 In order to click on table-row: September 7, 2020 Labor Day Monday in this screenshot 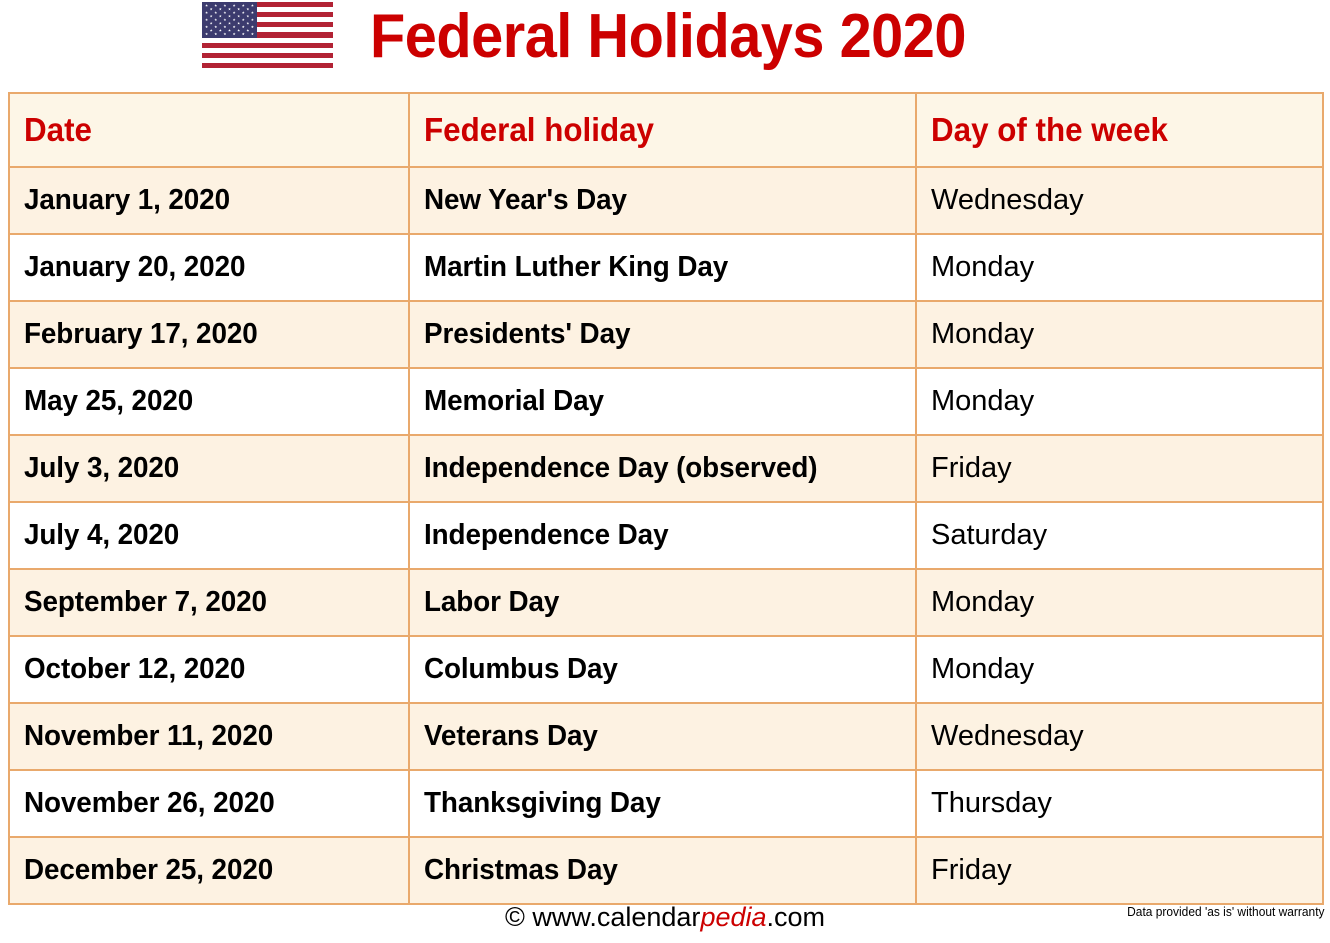, I will do `click(666, 602)`.